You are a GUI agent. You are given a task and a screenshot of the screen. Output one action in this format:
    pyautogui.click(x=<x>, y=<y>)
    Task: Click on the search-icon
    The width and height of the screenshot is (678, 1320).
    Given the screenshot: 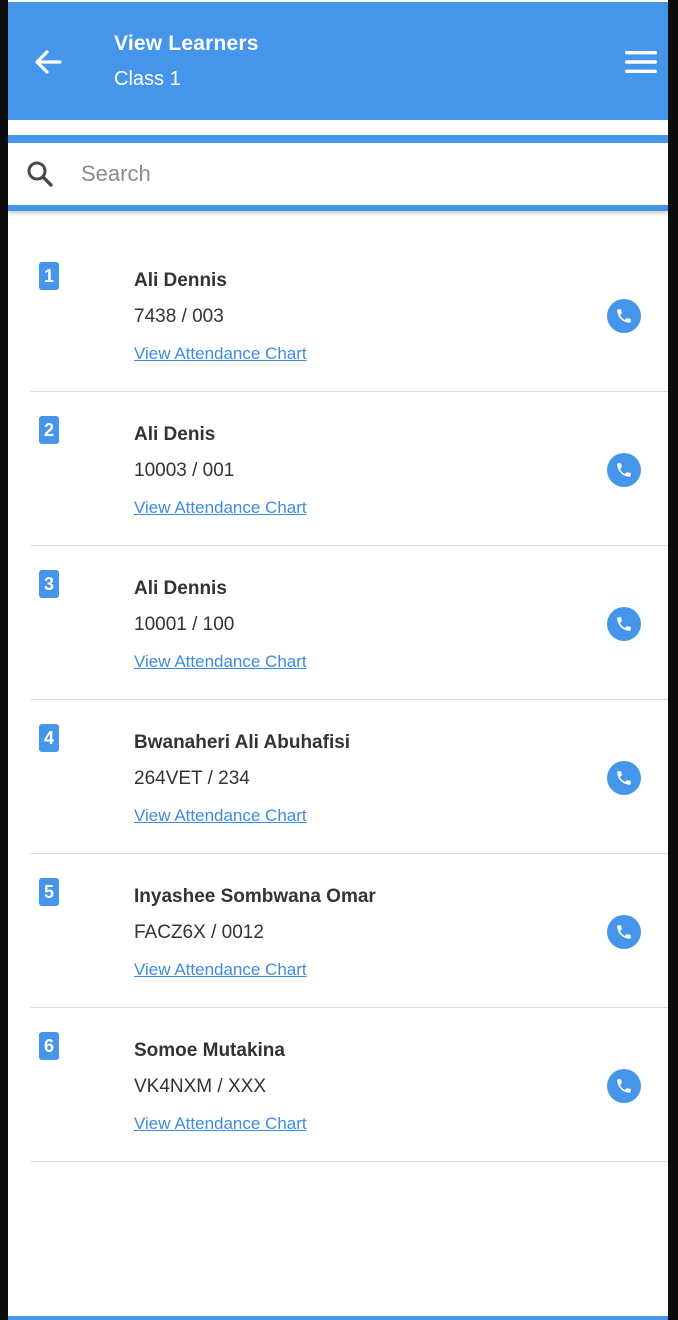 What is the action you would take?
    pyautogui.click(x=40, y=174)
    